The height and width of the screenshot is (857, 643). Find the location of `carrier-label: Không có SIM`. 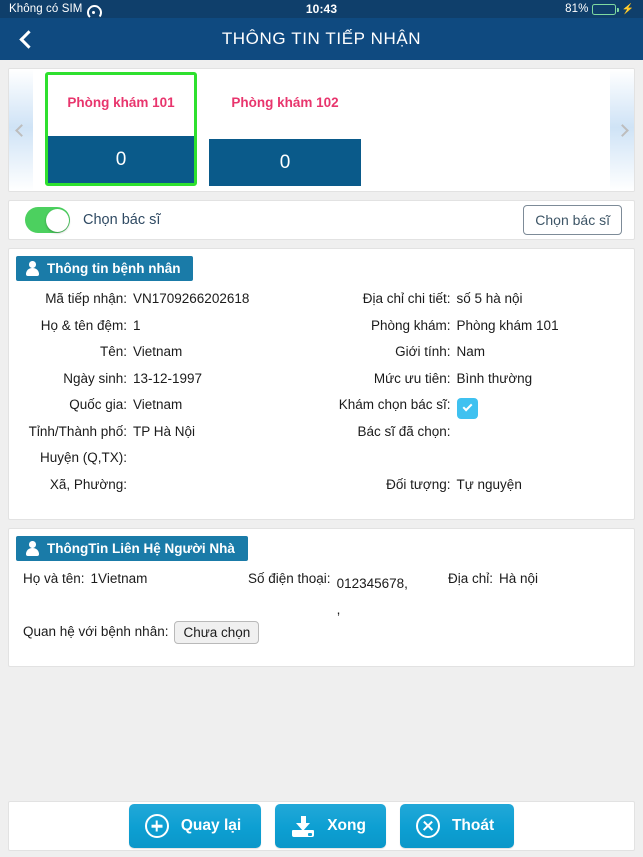

carrier-label: Không có SIM is located at coordinates (46, 9).